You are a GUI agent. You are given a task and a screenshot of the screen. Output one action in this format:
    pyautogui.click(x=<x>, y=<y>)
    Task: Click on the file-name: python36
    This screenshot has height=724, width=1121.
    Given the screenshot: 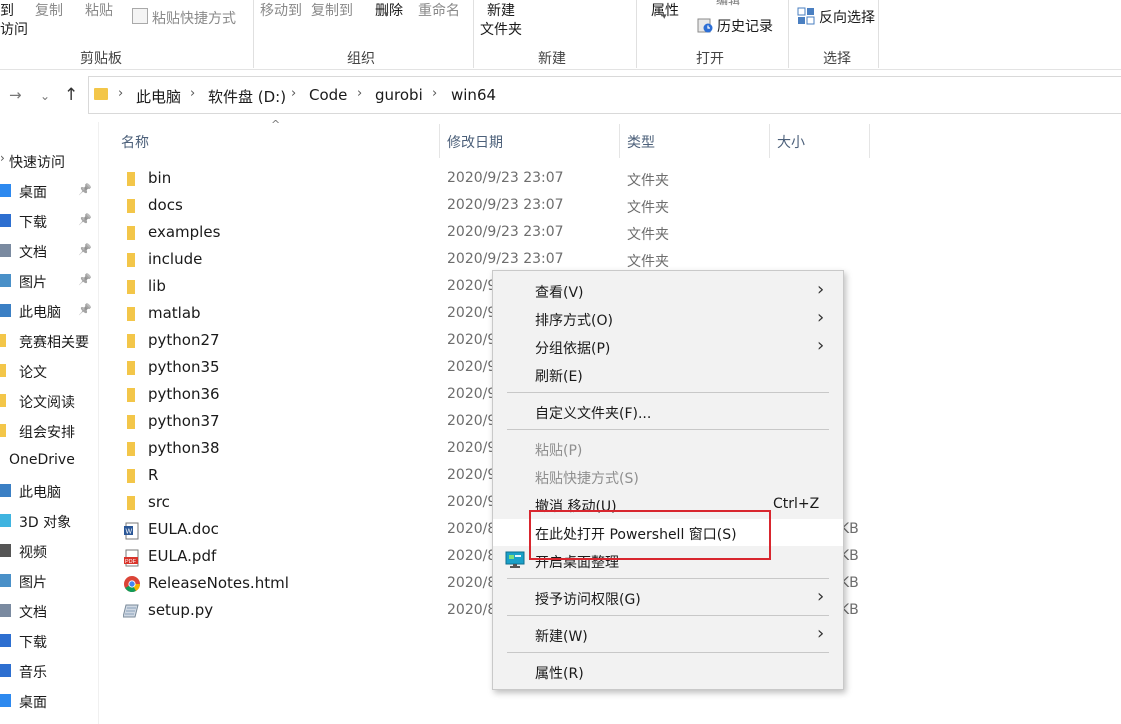 What is the action you would take?
    pyautogui.click(x=184, y=394)
    